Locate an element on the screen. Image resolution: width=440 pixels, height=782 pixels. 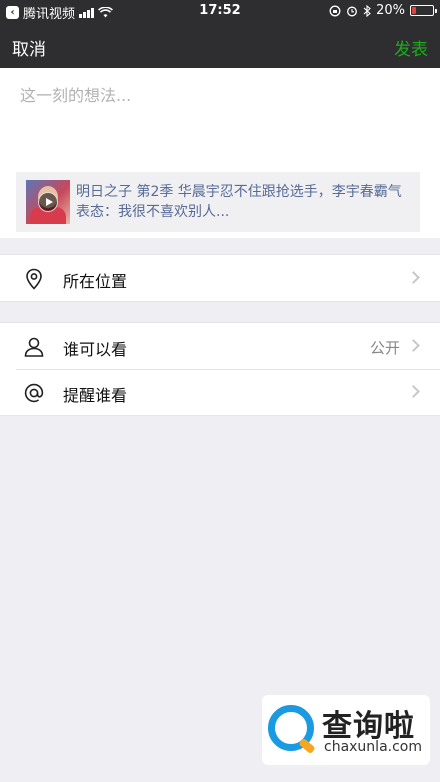
battery-icon is located at coordinates (423, 10).